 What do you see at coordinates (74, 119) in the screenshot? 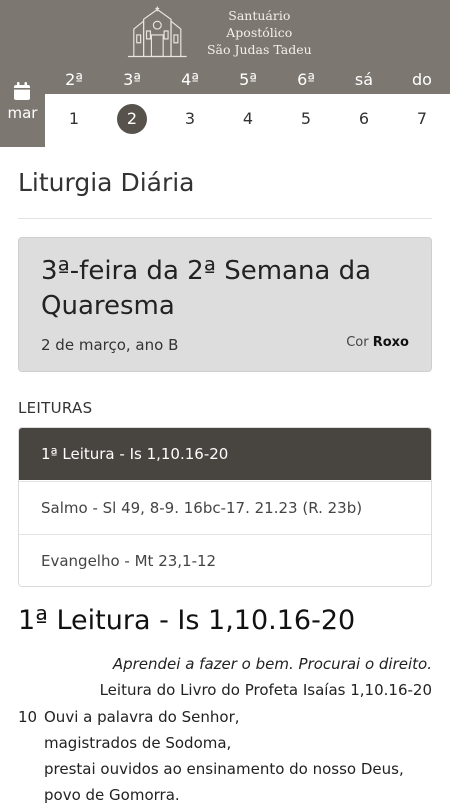
I see `day-1: 1` at bounding box center [74, 119].